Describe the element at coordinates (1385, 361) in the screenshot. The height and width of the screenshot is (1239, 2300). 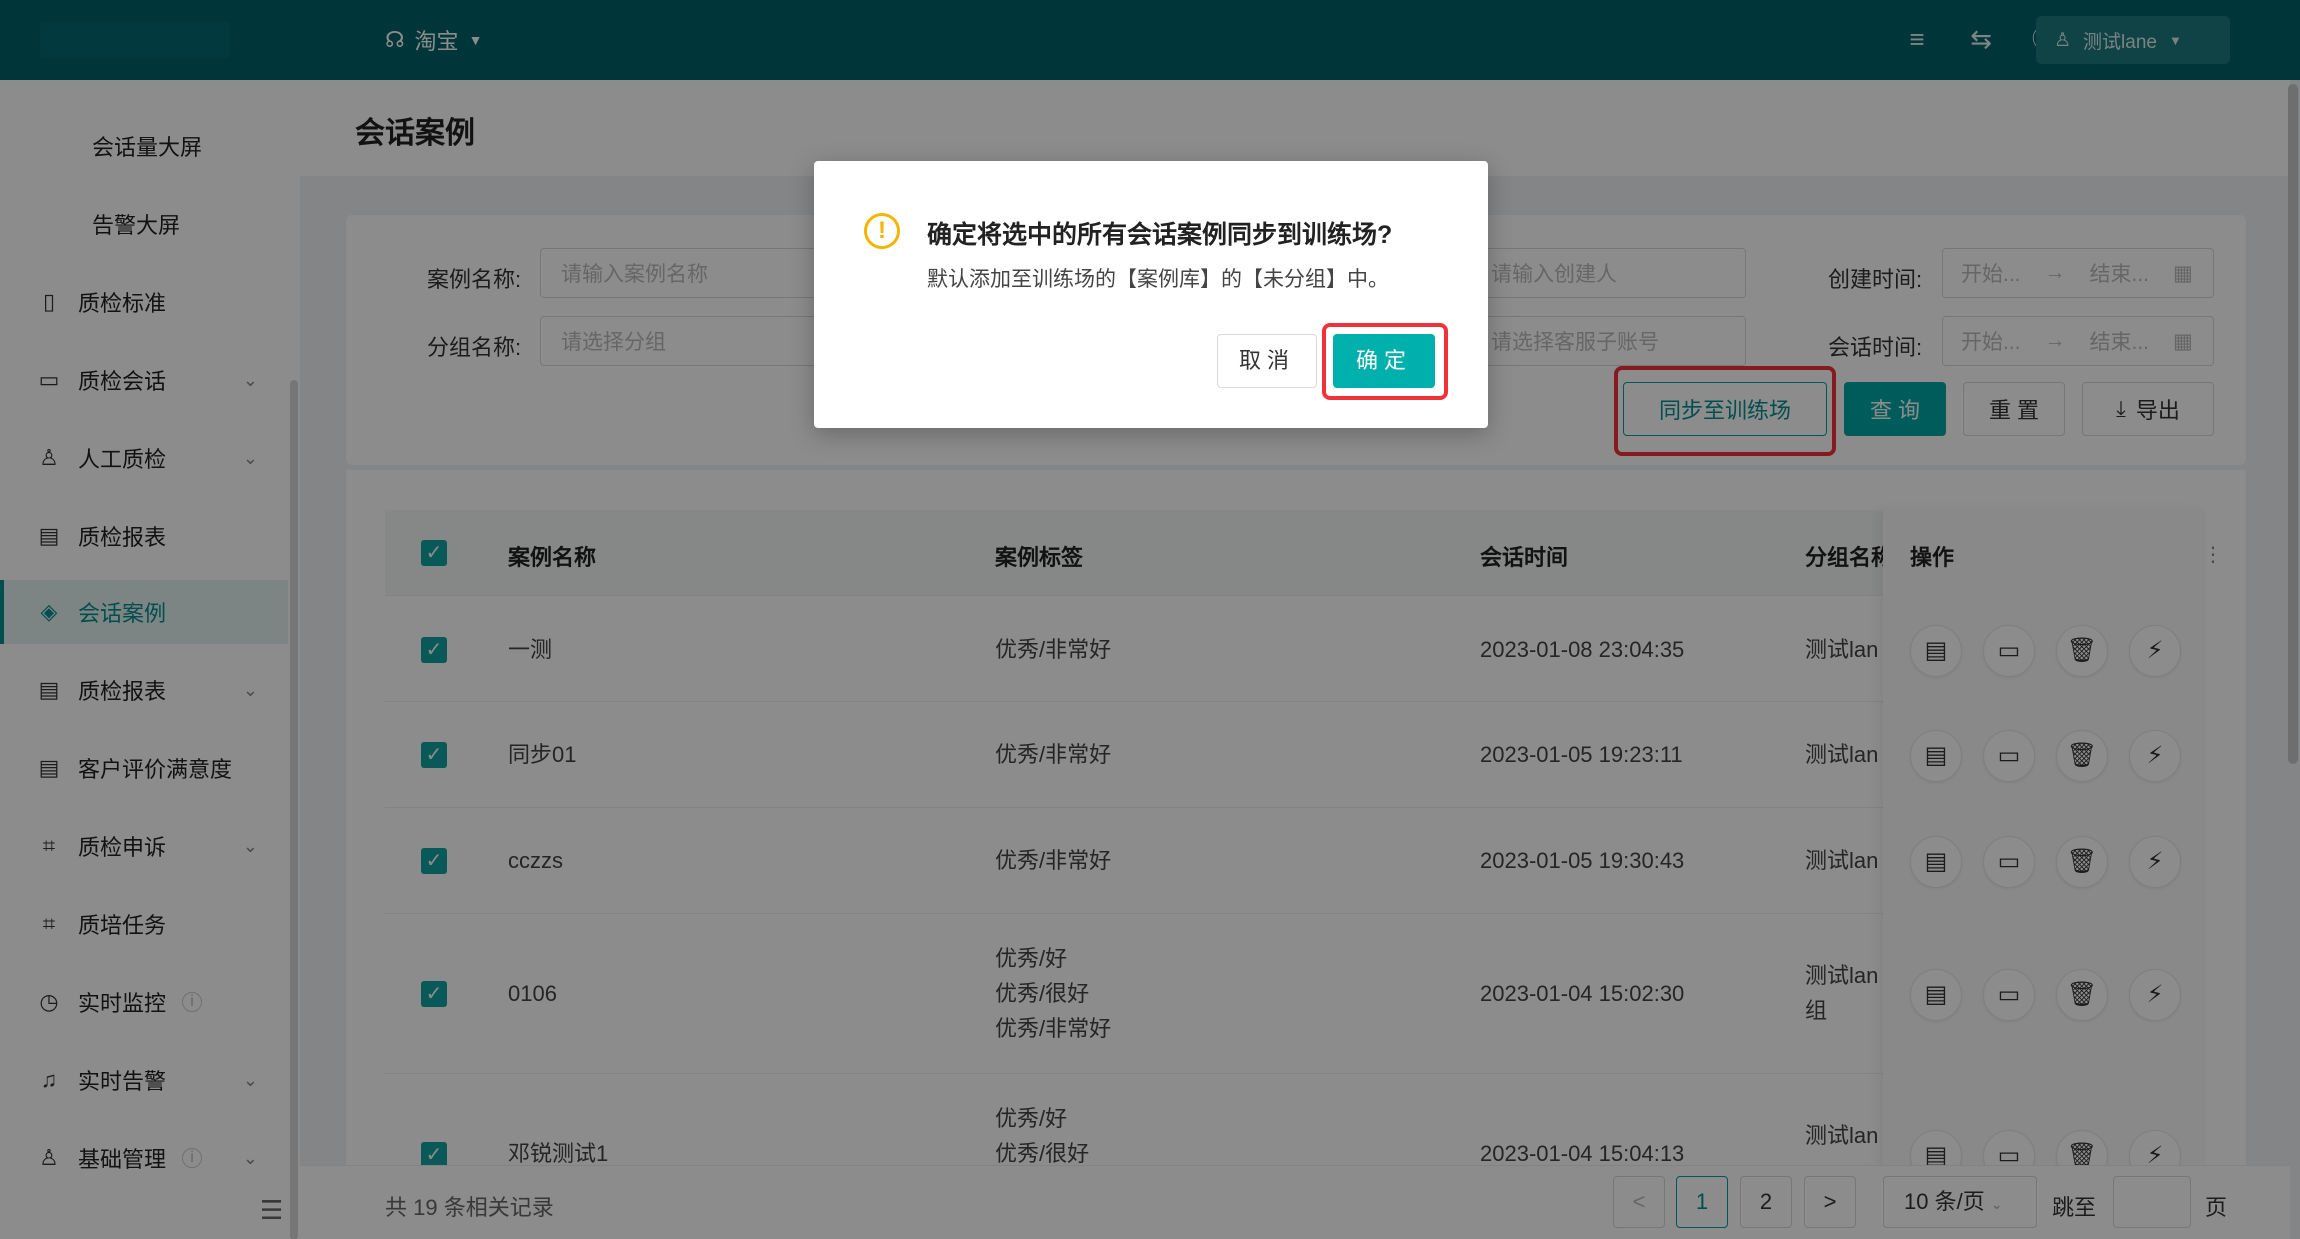
I see `highlight-box` at that location.